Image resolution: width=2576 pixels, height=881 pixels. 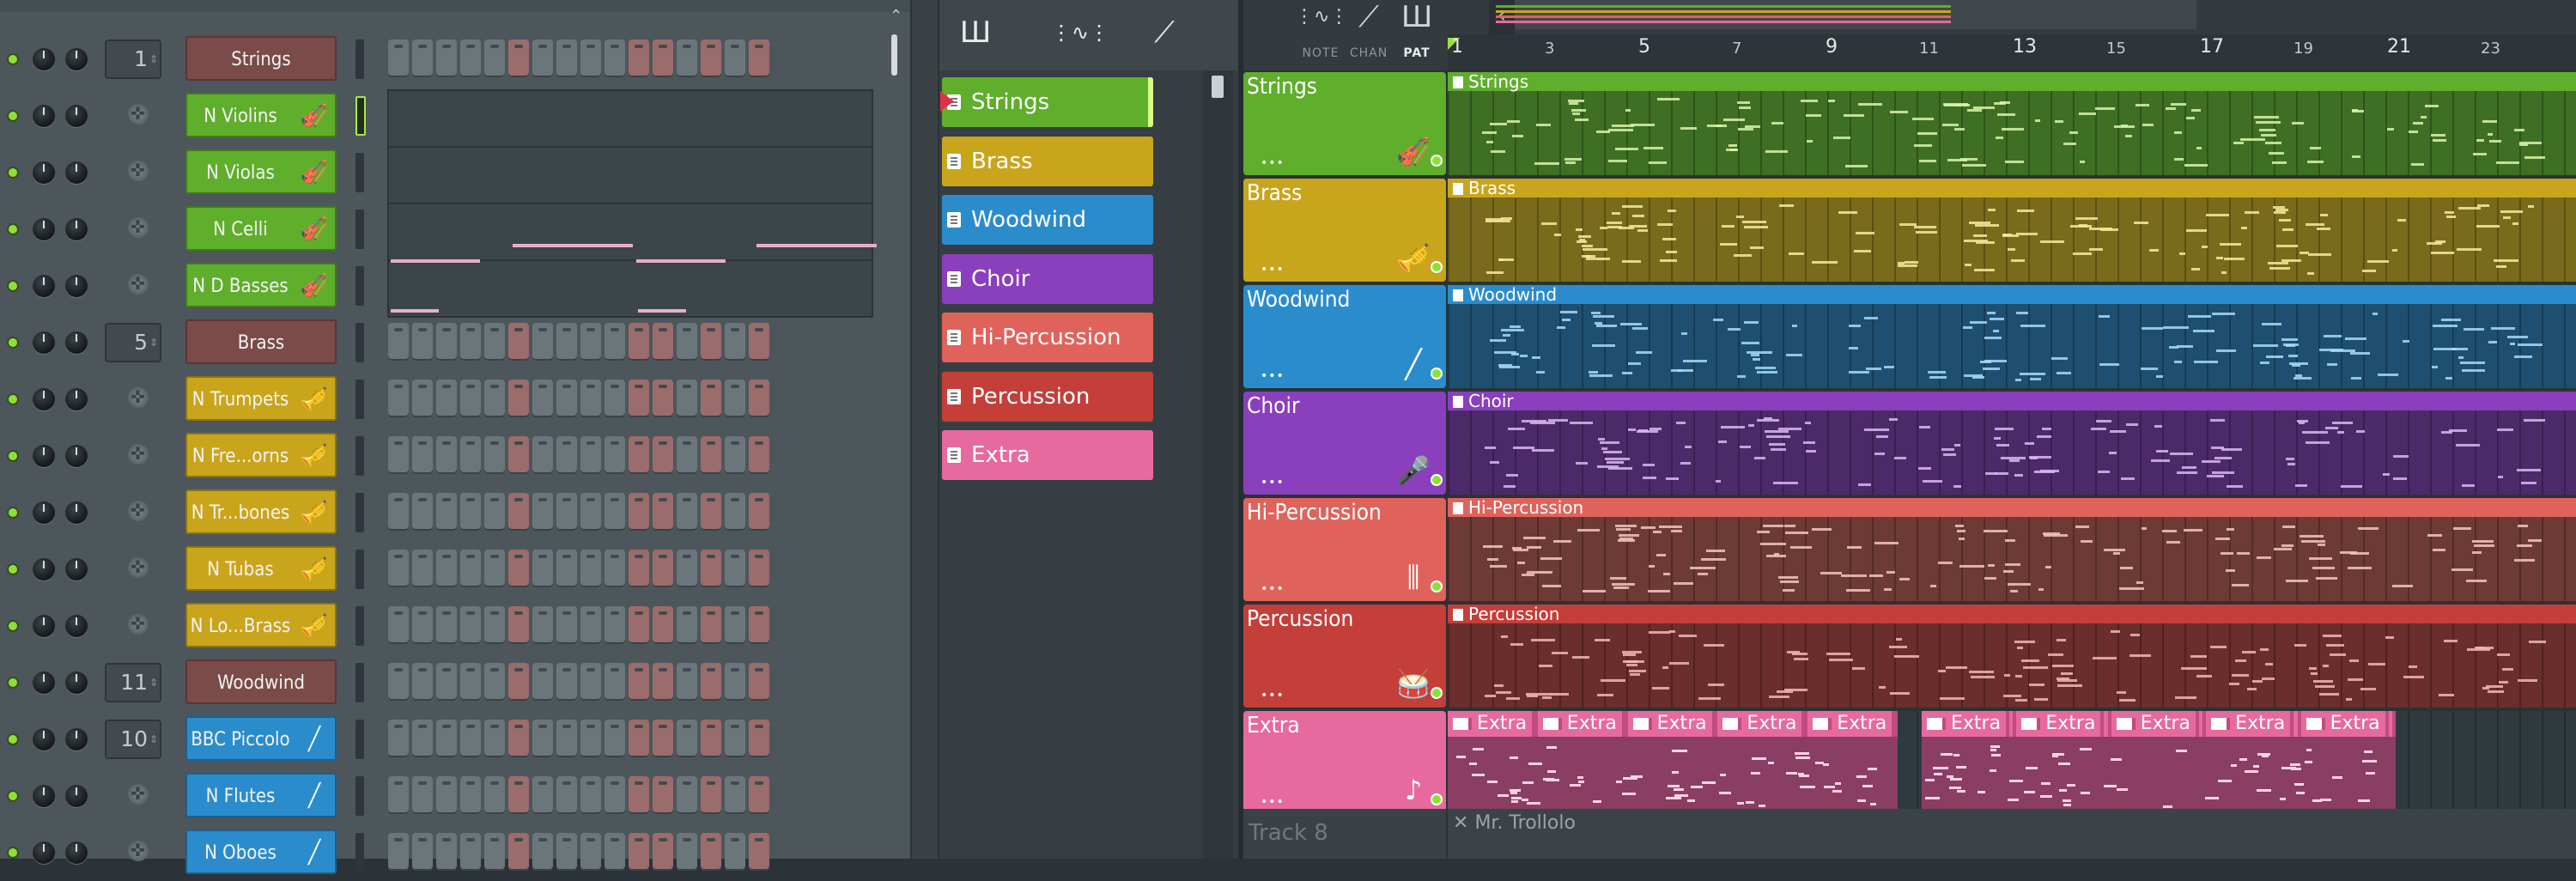 What do you see at coordinates (2012, 656) in the screenshot?
I see `track-lane: Percussion` at bounding box center [2012, 656].